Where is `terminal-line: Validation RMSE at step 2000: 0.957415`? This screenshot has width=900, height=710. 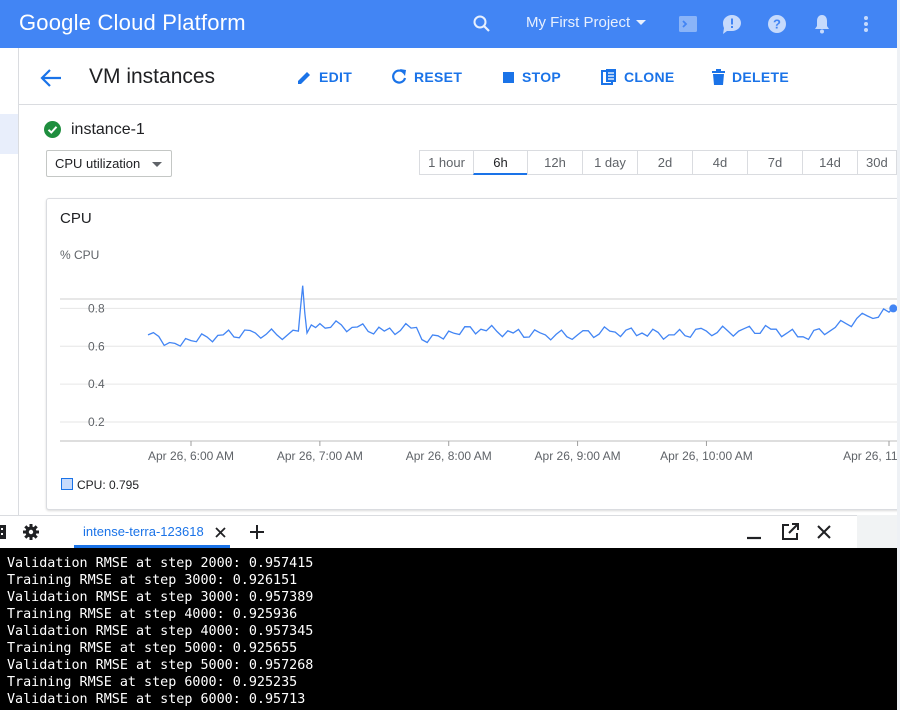 terminal-line: Validation RMSE at step 2000: 0.957415 is located at coordinates (160, 563).